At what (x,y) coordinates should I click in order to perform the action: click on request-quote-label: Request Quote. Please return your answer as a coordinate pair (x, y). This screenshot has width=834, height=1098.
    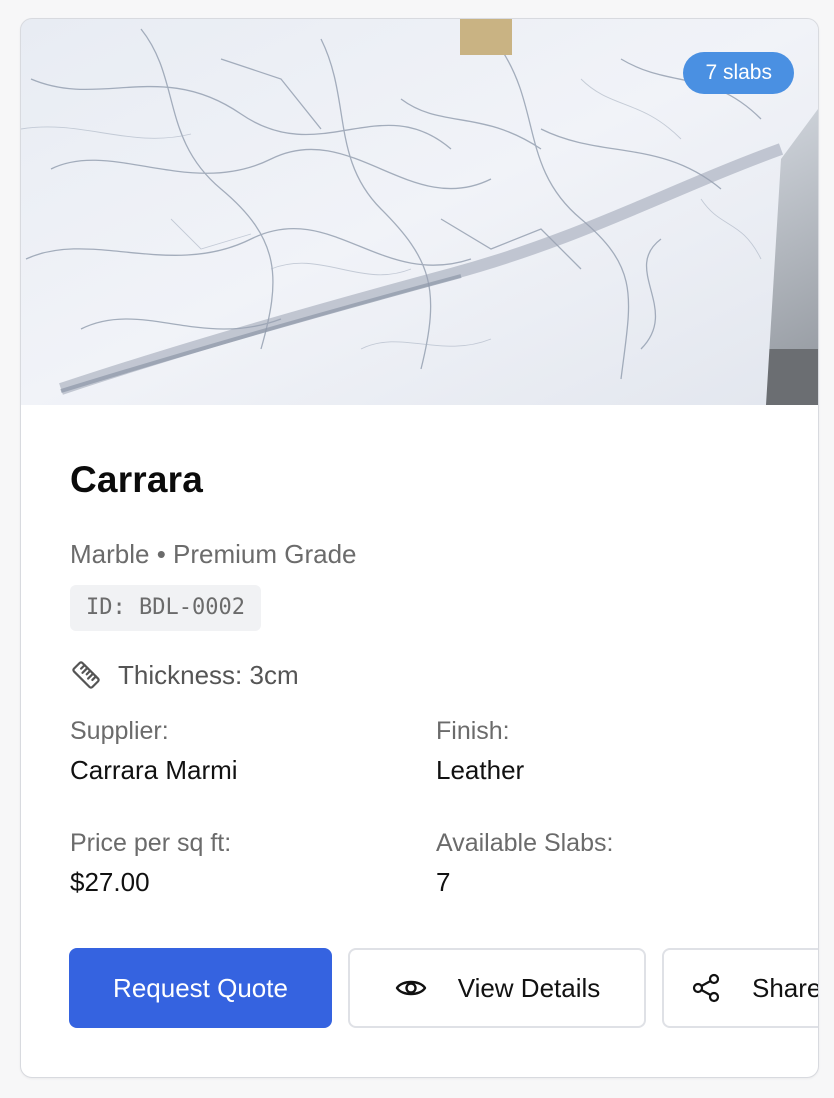
    Looking at the image, I should click on (200, 987).